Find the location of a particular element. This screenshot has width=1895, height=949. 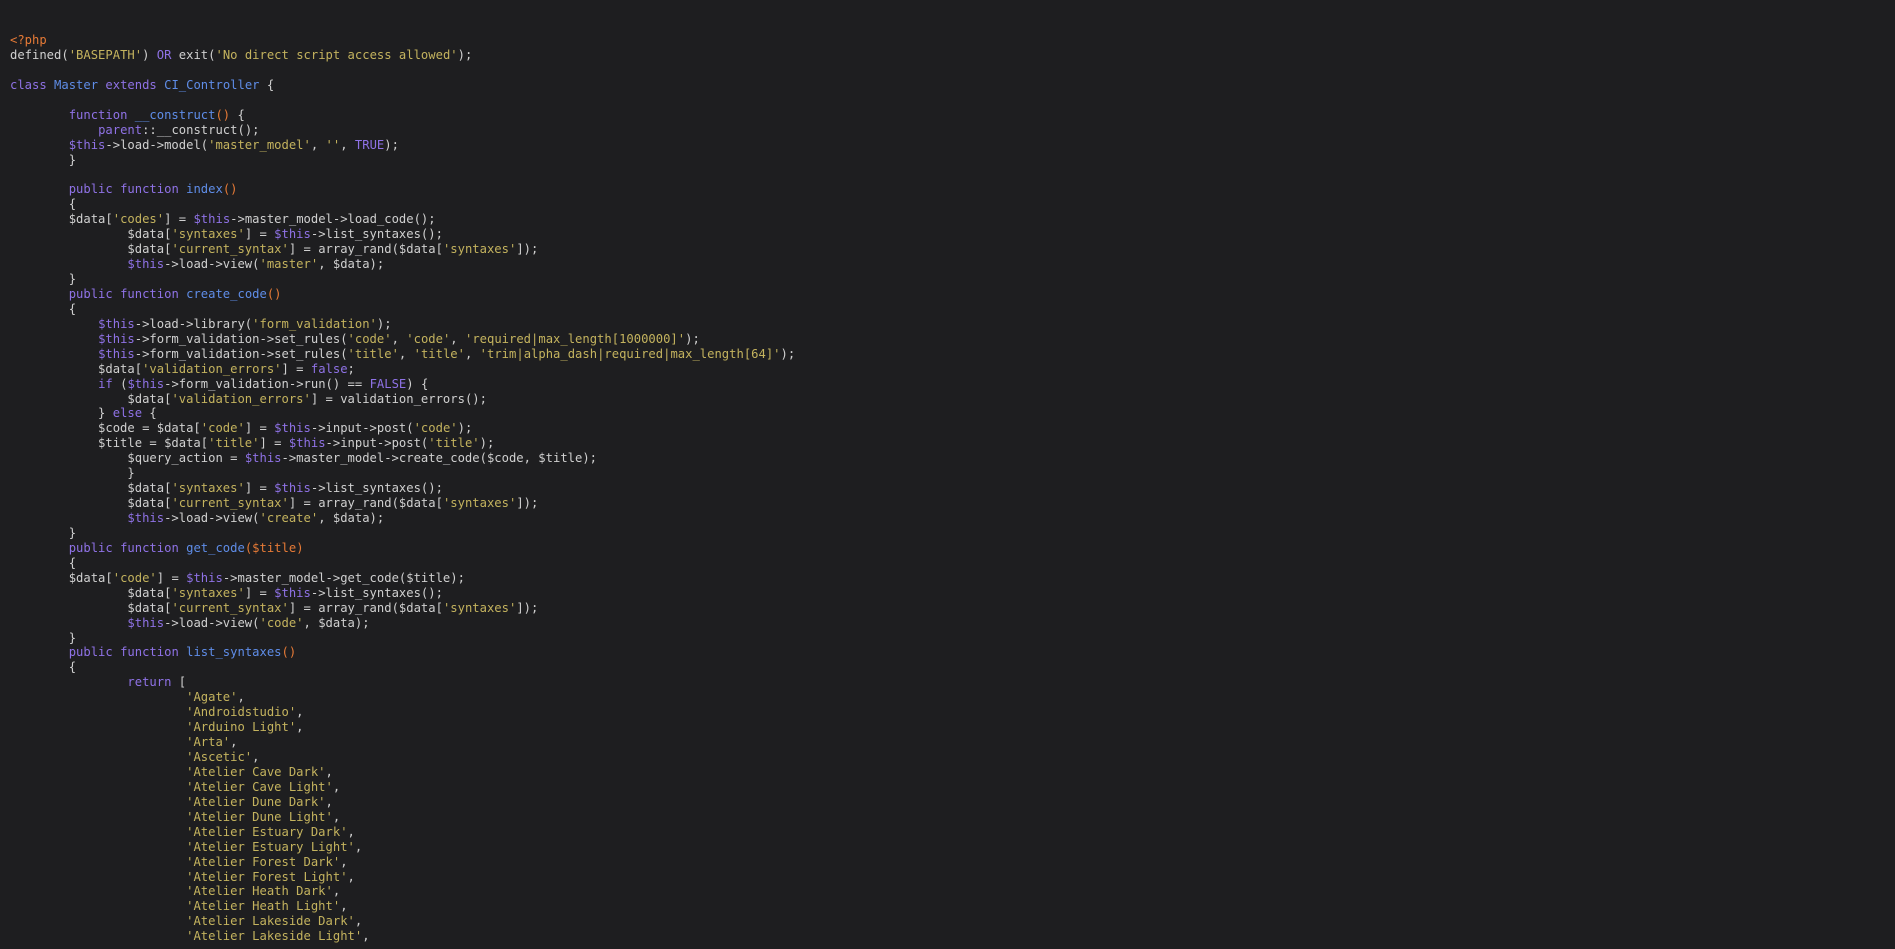

code-line: $this->load->library('form_validation'); is located at coordinates (402, 324).